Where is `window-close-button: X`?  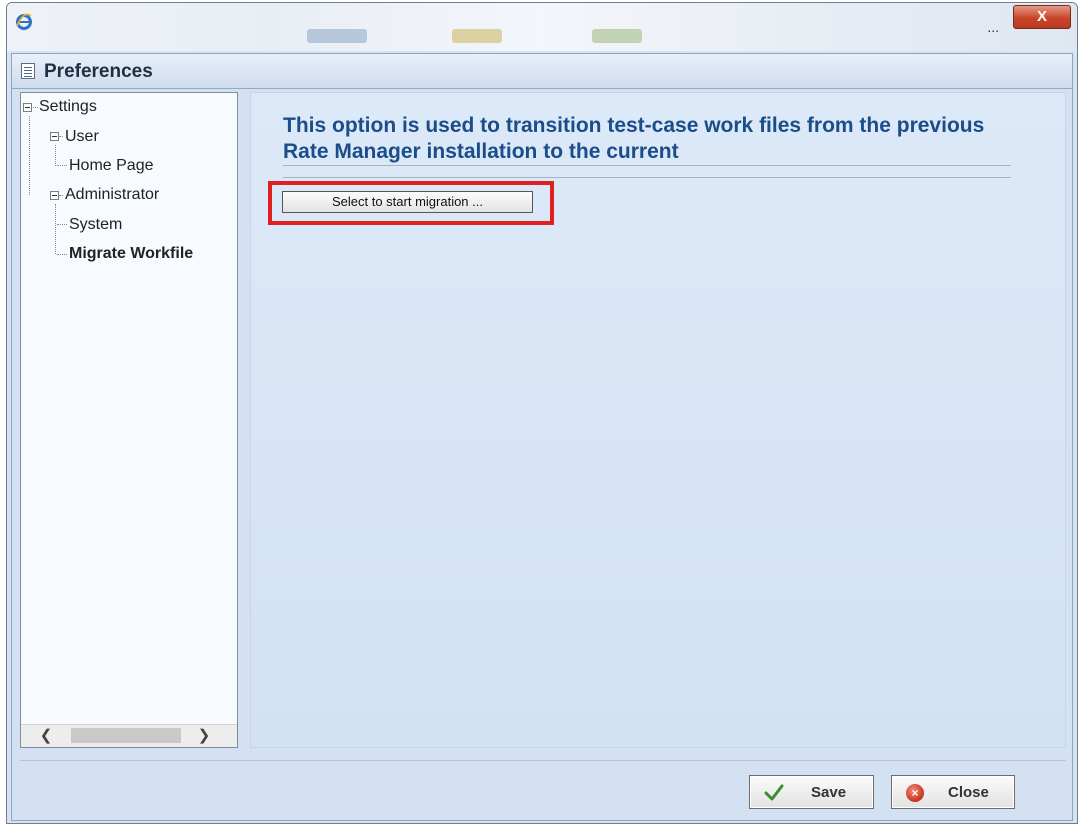
window-close-button: X is located at coordinates (1042, 17).